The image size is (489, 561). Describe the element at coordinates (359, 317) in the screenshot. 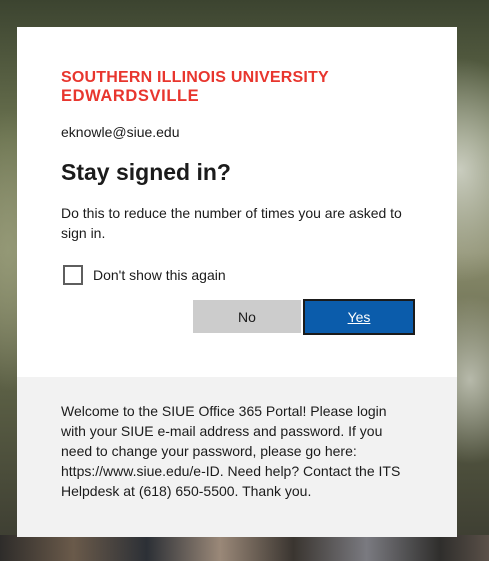

I see `yes-button: Yes` at that location.